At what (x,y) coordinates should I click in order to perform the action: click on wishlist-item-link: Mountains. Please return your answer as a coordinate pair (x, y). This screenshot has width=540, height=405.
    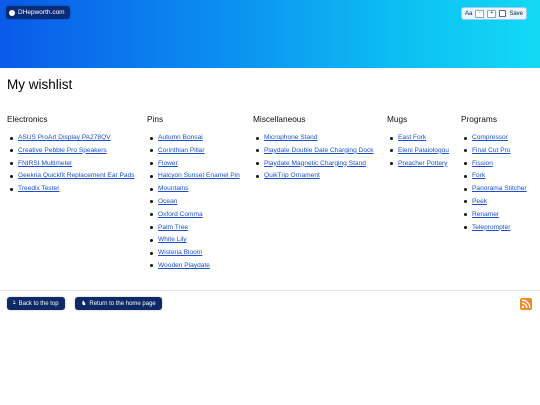
    Looking at the image, I should click on (173, 188).